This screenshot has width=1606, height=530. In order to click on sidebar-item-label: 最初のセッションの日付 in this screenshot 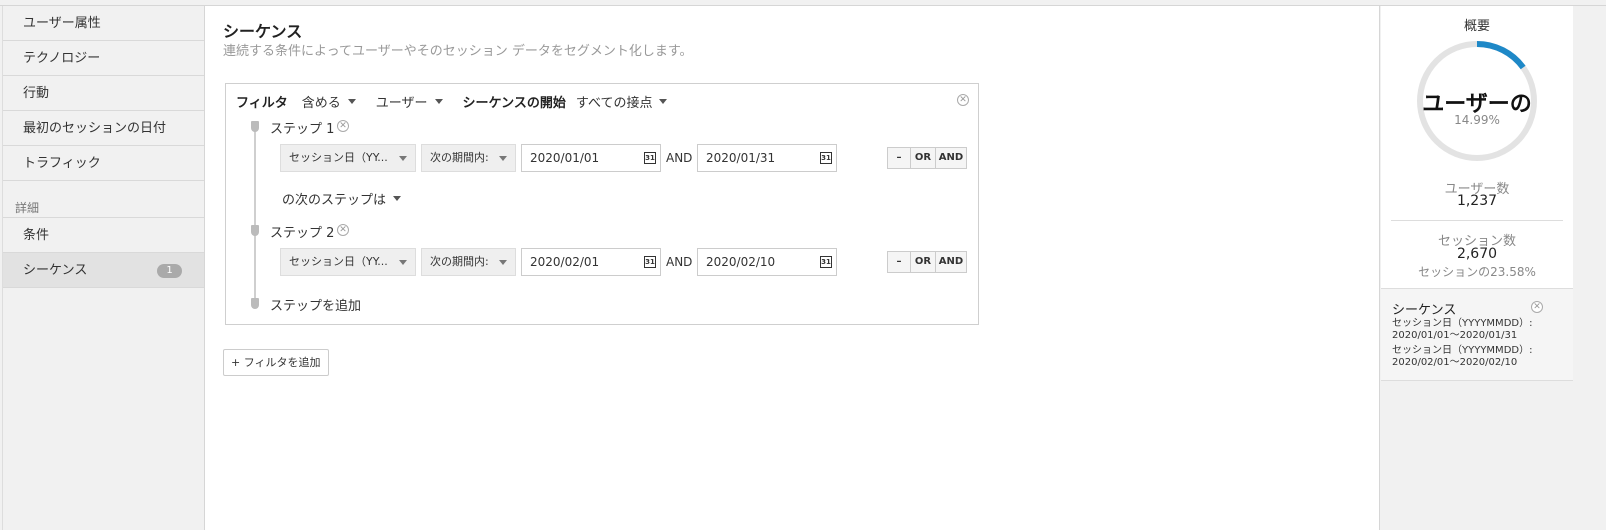, I will do `click(95, 128)`.